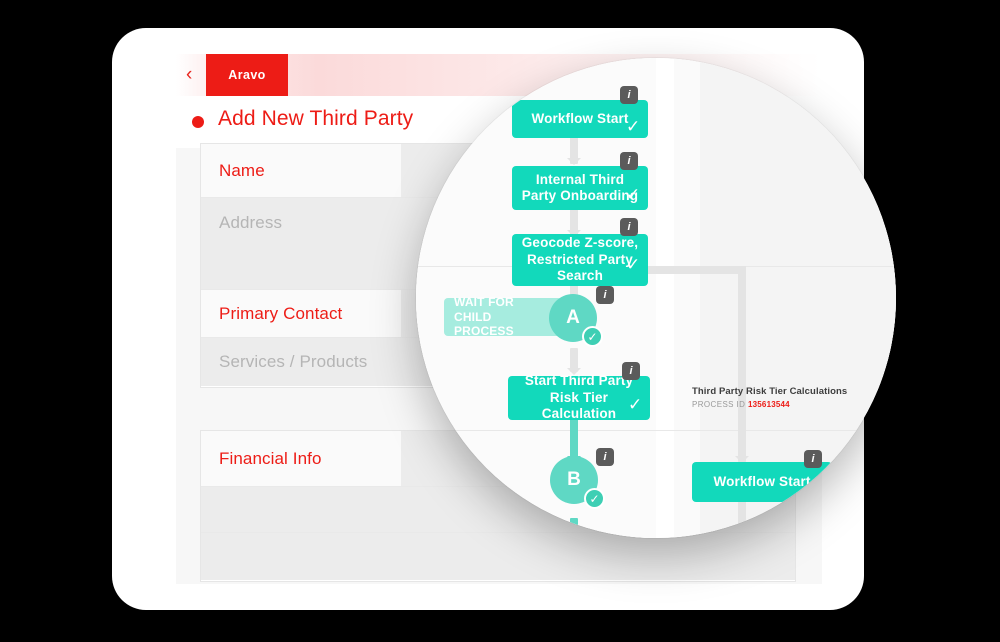  I want to click on workflow-detail-process: PROCESS ID 135613544, so click(741, 404).